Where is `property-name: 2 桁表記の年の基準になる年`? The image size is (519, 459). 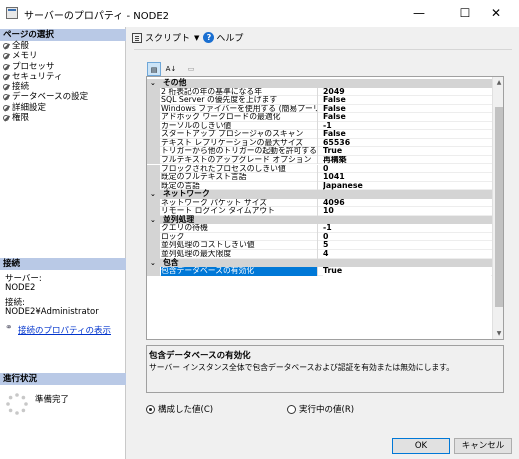
property-name: 2 桁表記の年の基準になる年 is located at coordinates (239, 92).